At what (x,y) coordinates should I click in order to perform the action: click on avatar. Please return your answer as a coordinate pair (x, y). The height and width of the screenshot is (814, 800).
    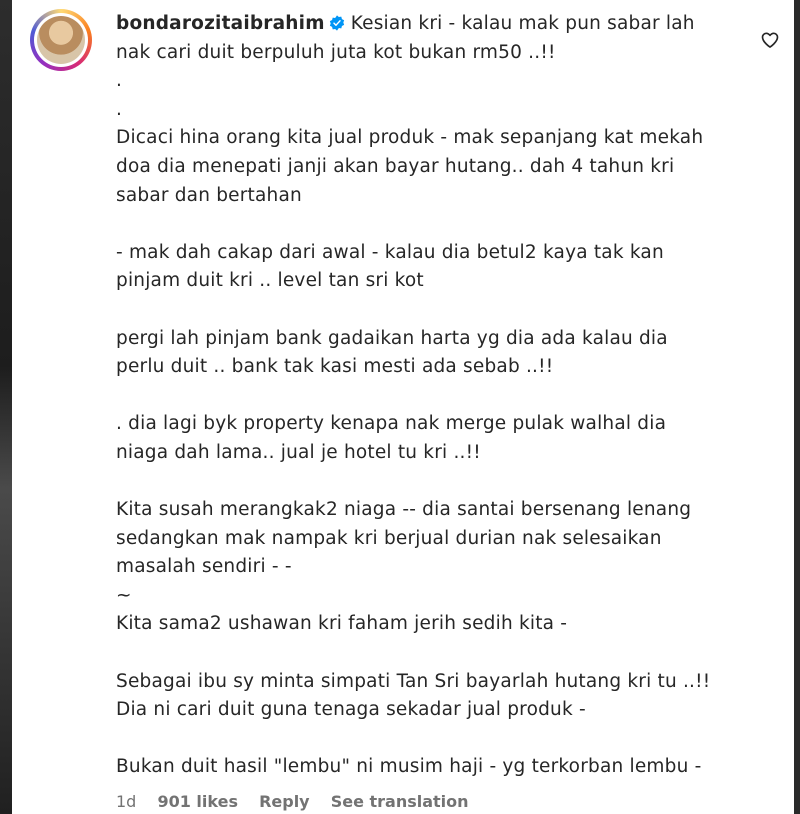
    Looking at the image, I should click on (61, 40).